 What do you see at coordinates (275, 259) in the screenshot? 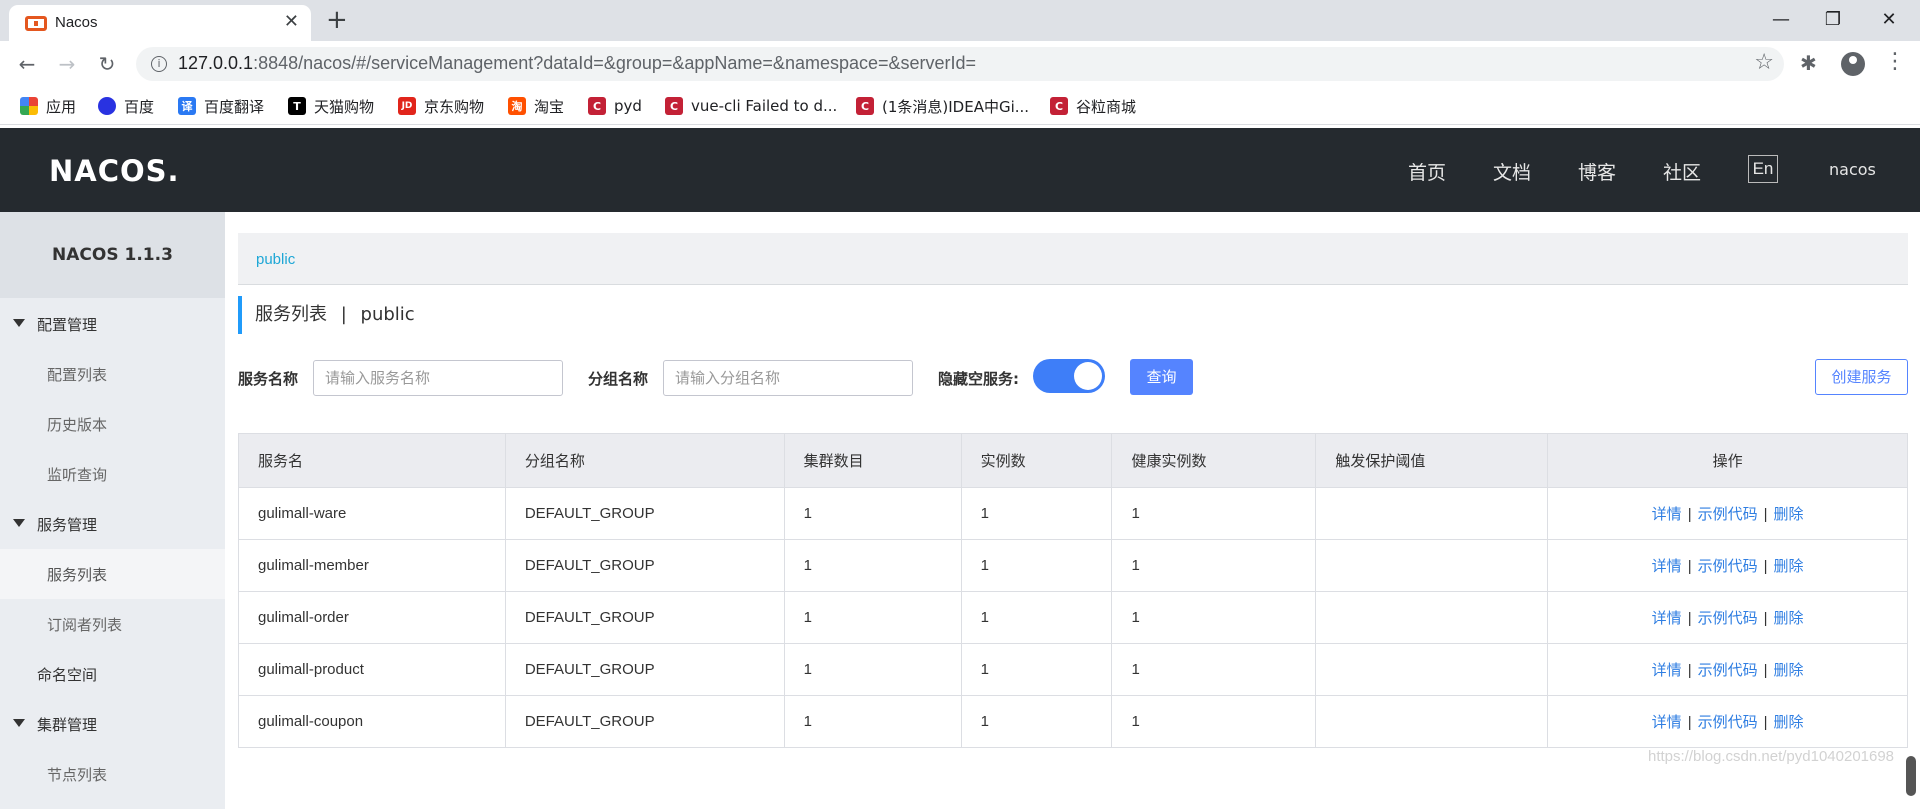
I see `namespace-tab-public: public` at bounding box center [275, 259].